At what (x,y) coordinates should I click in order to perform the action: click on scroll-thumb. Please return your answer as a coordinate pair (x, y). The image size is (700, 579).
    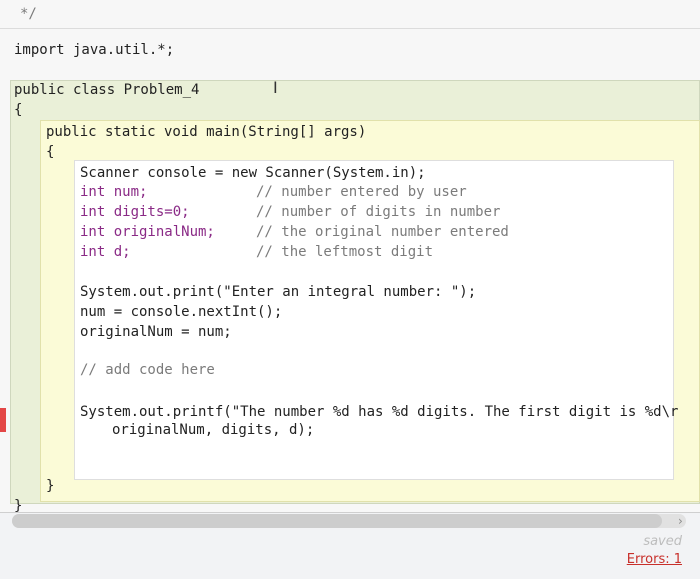
    Looking at the image, I should click on (337, 521).